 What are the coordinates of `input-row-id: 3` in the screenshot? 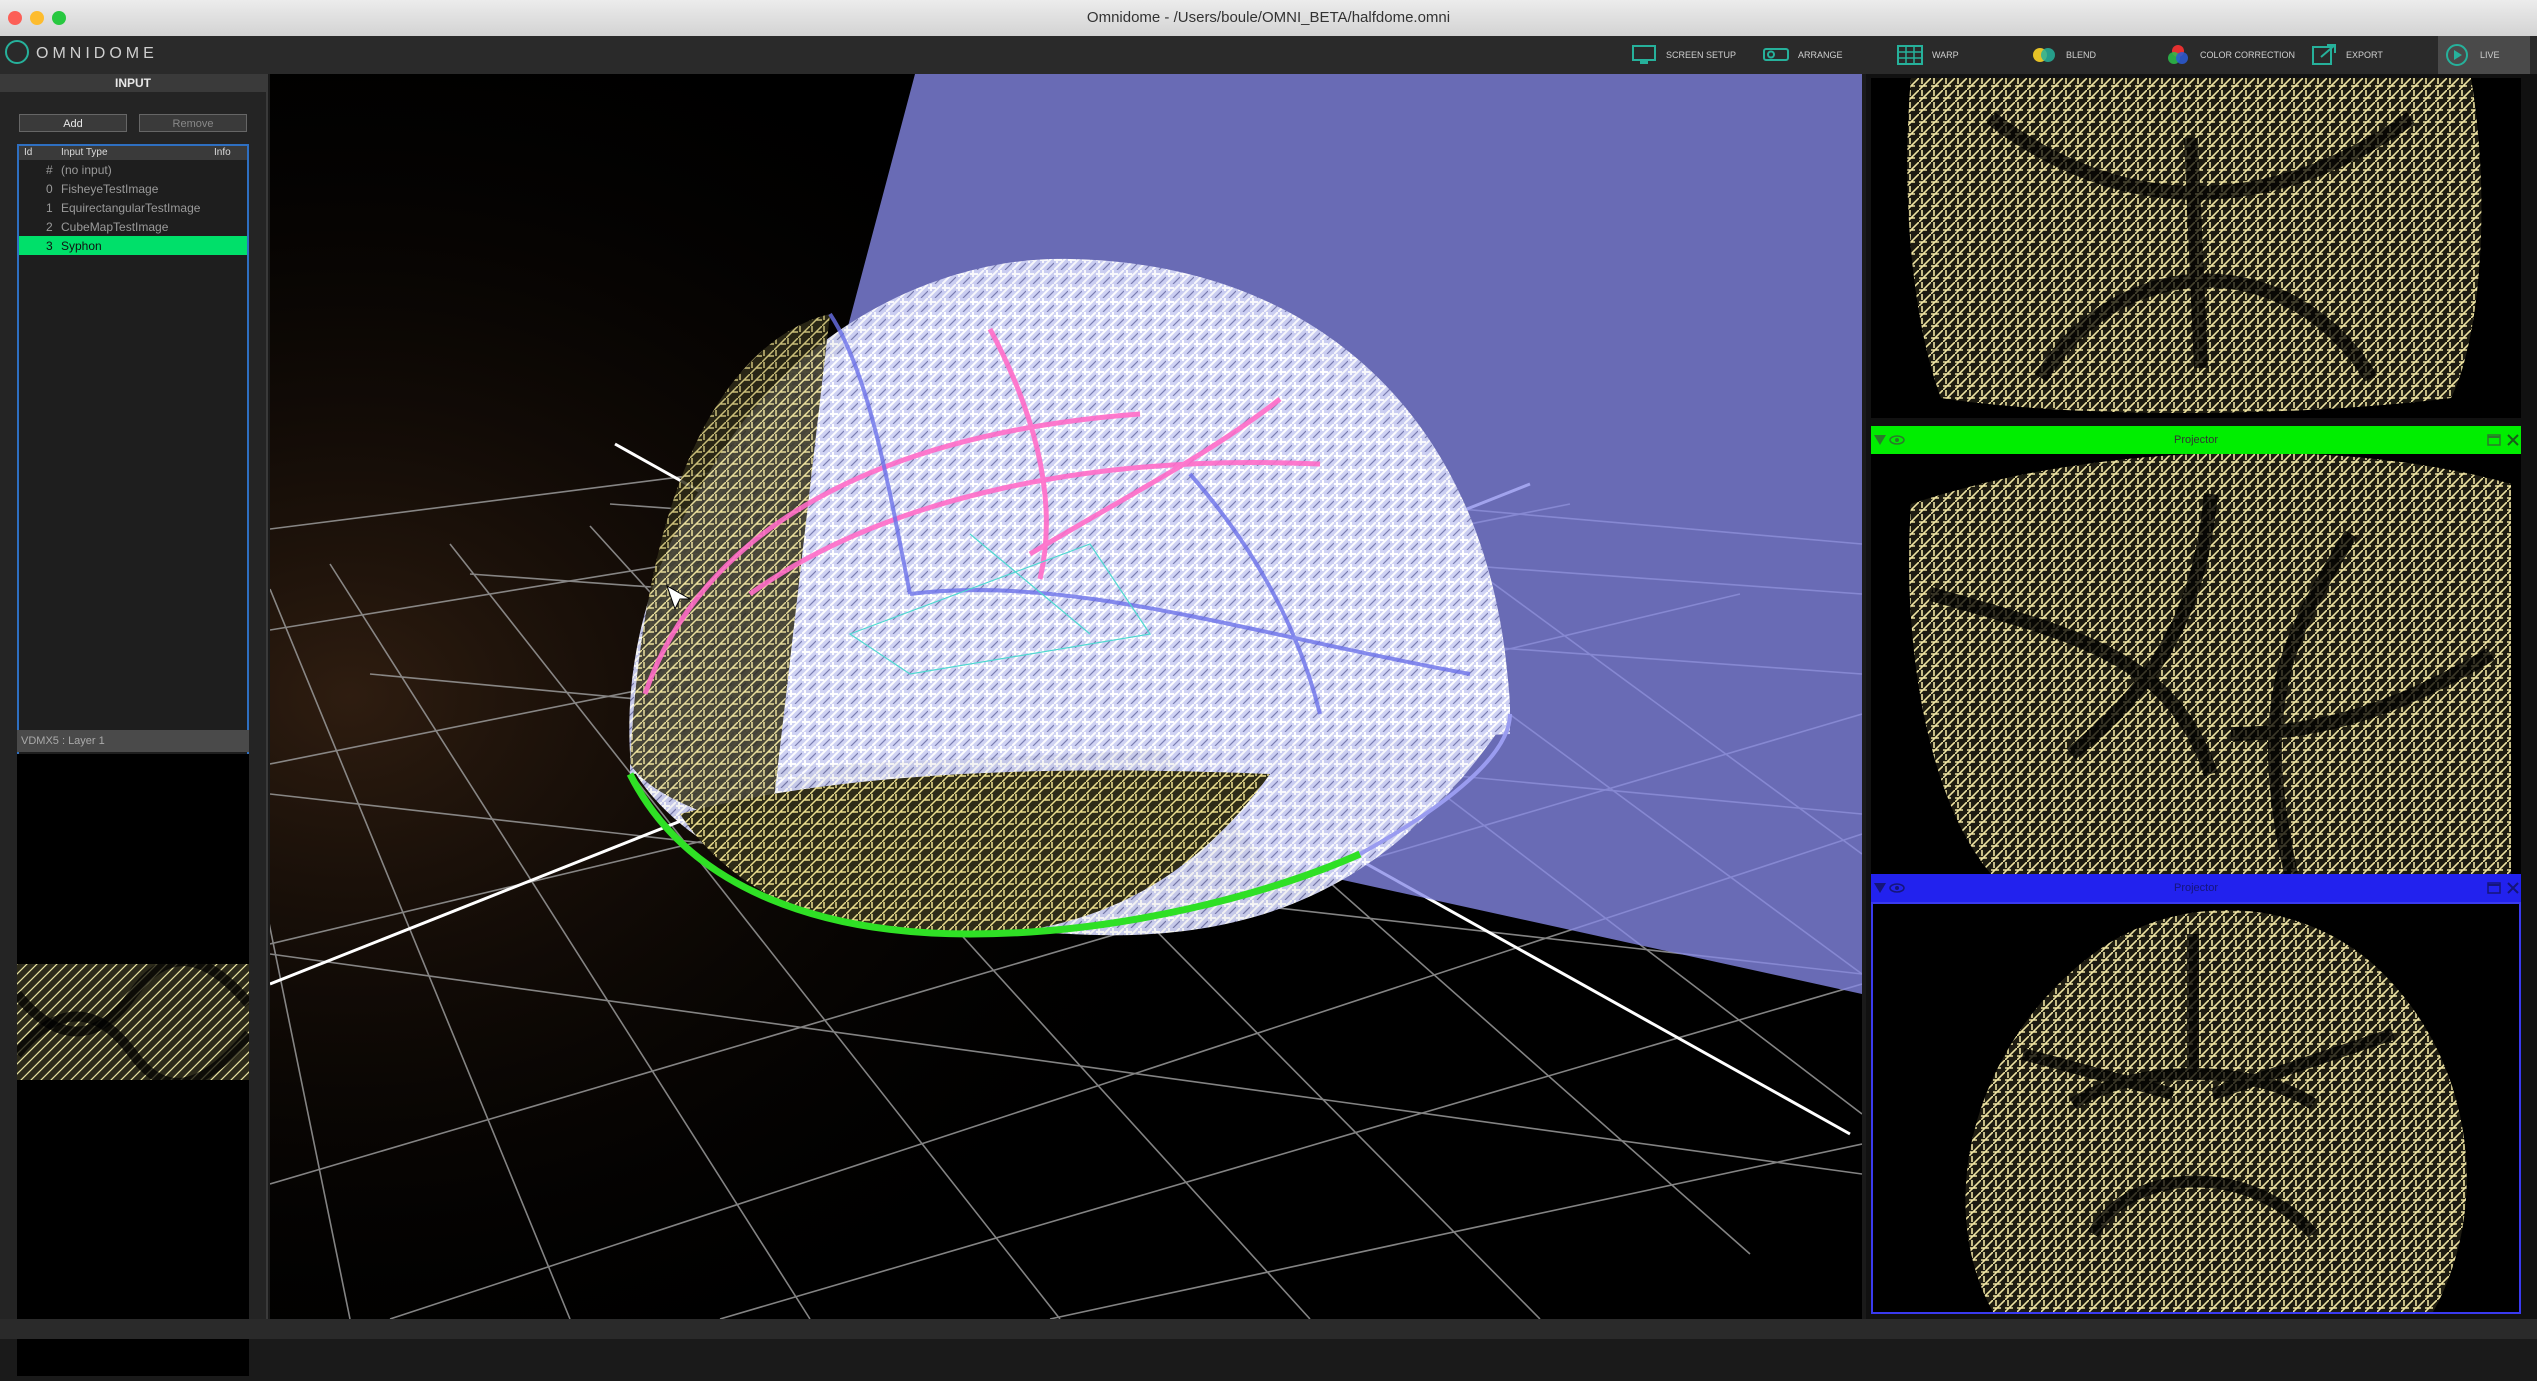 It's located at (49, 246).